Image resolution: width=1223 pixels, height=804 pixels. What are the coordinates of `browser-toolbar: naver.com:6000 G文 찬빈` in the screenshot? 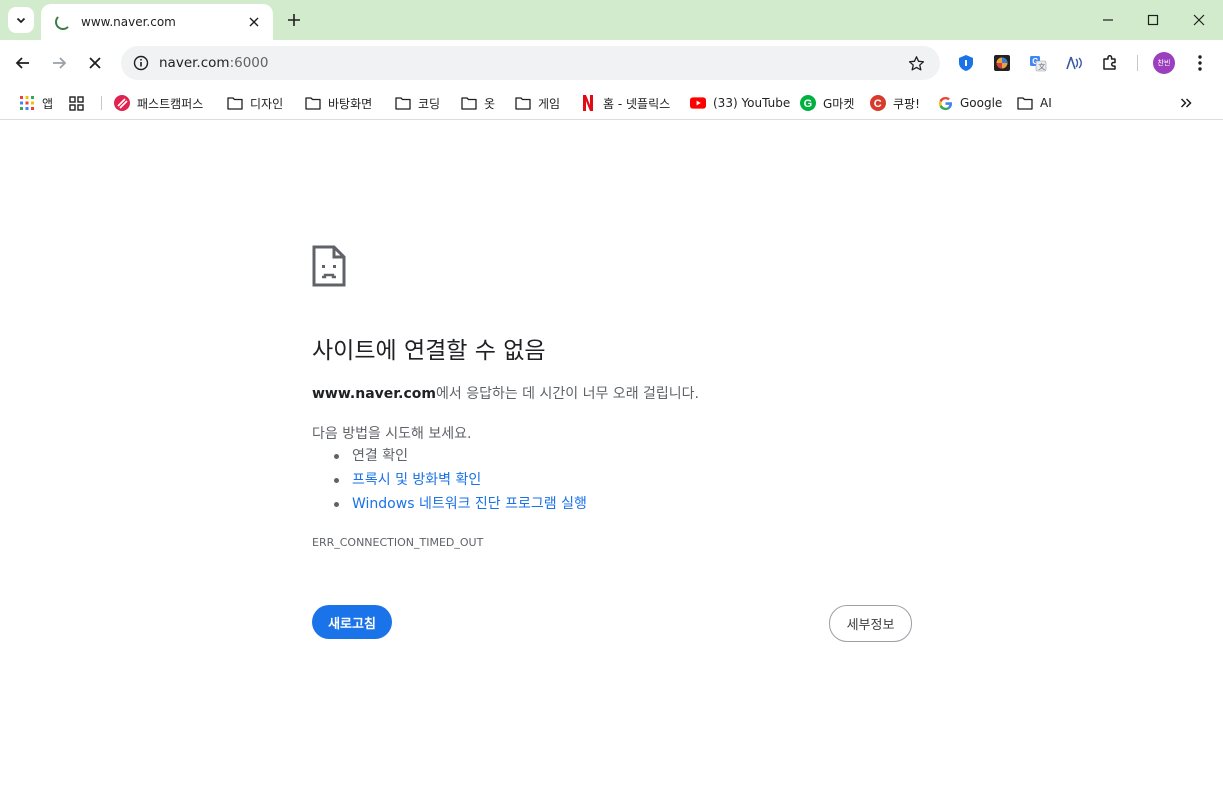 It's located at (611, 63).